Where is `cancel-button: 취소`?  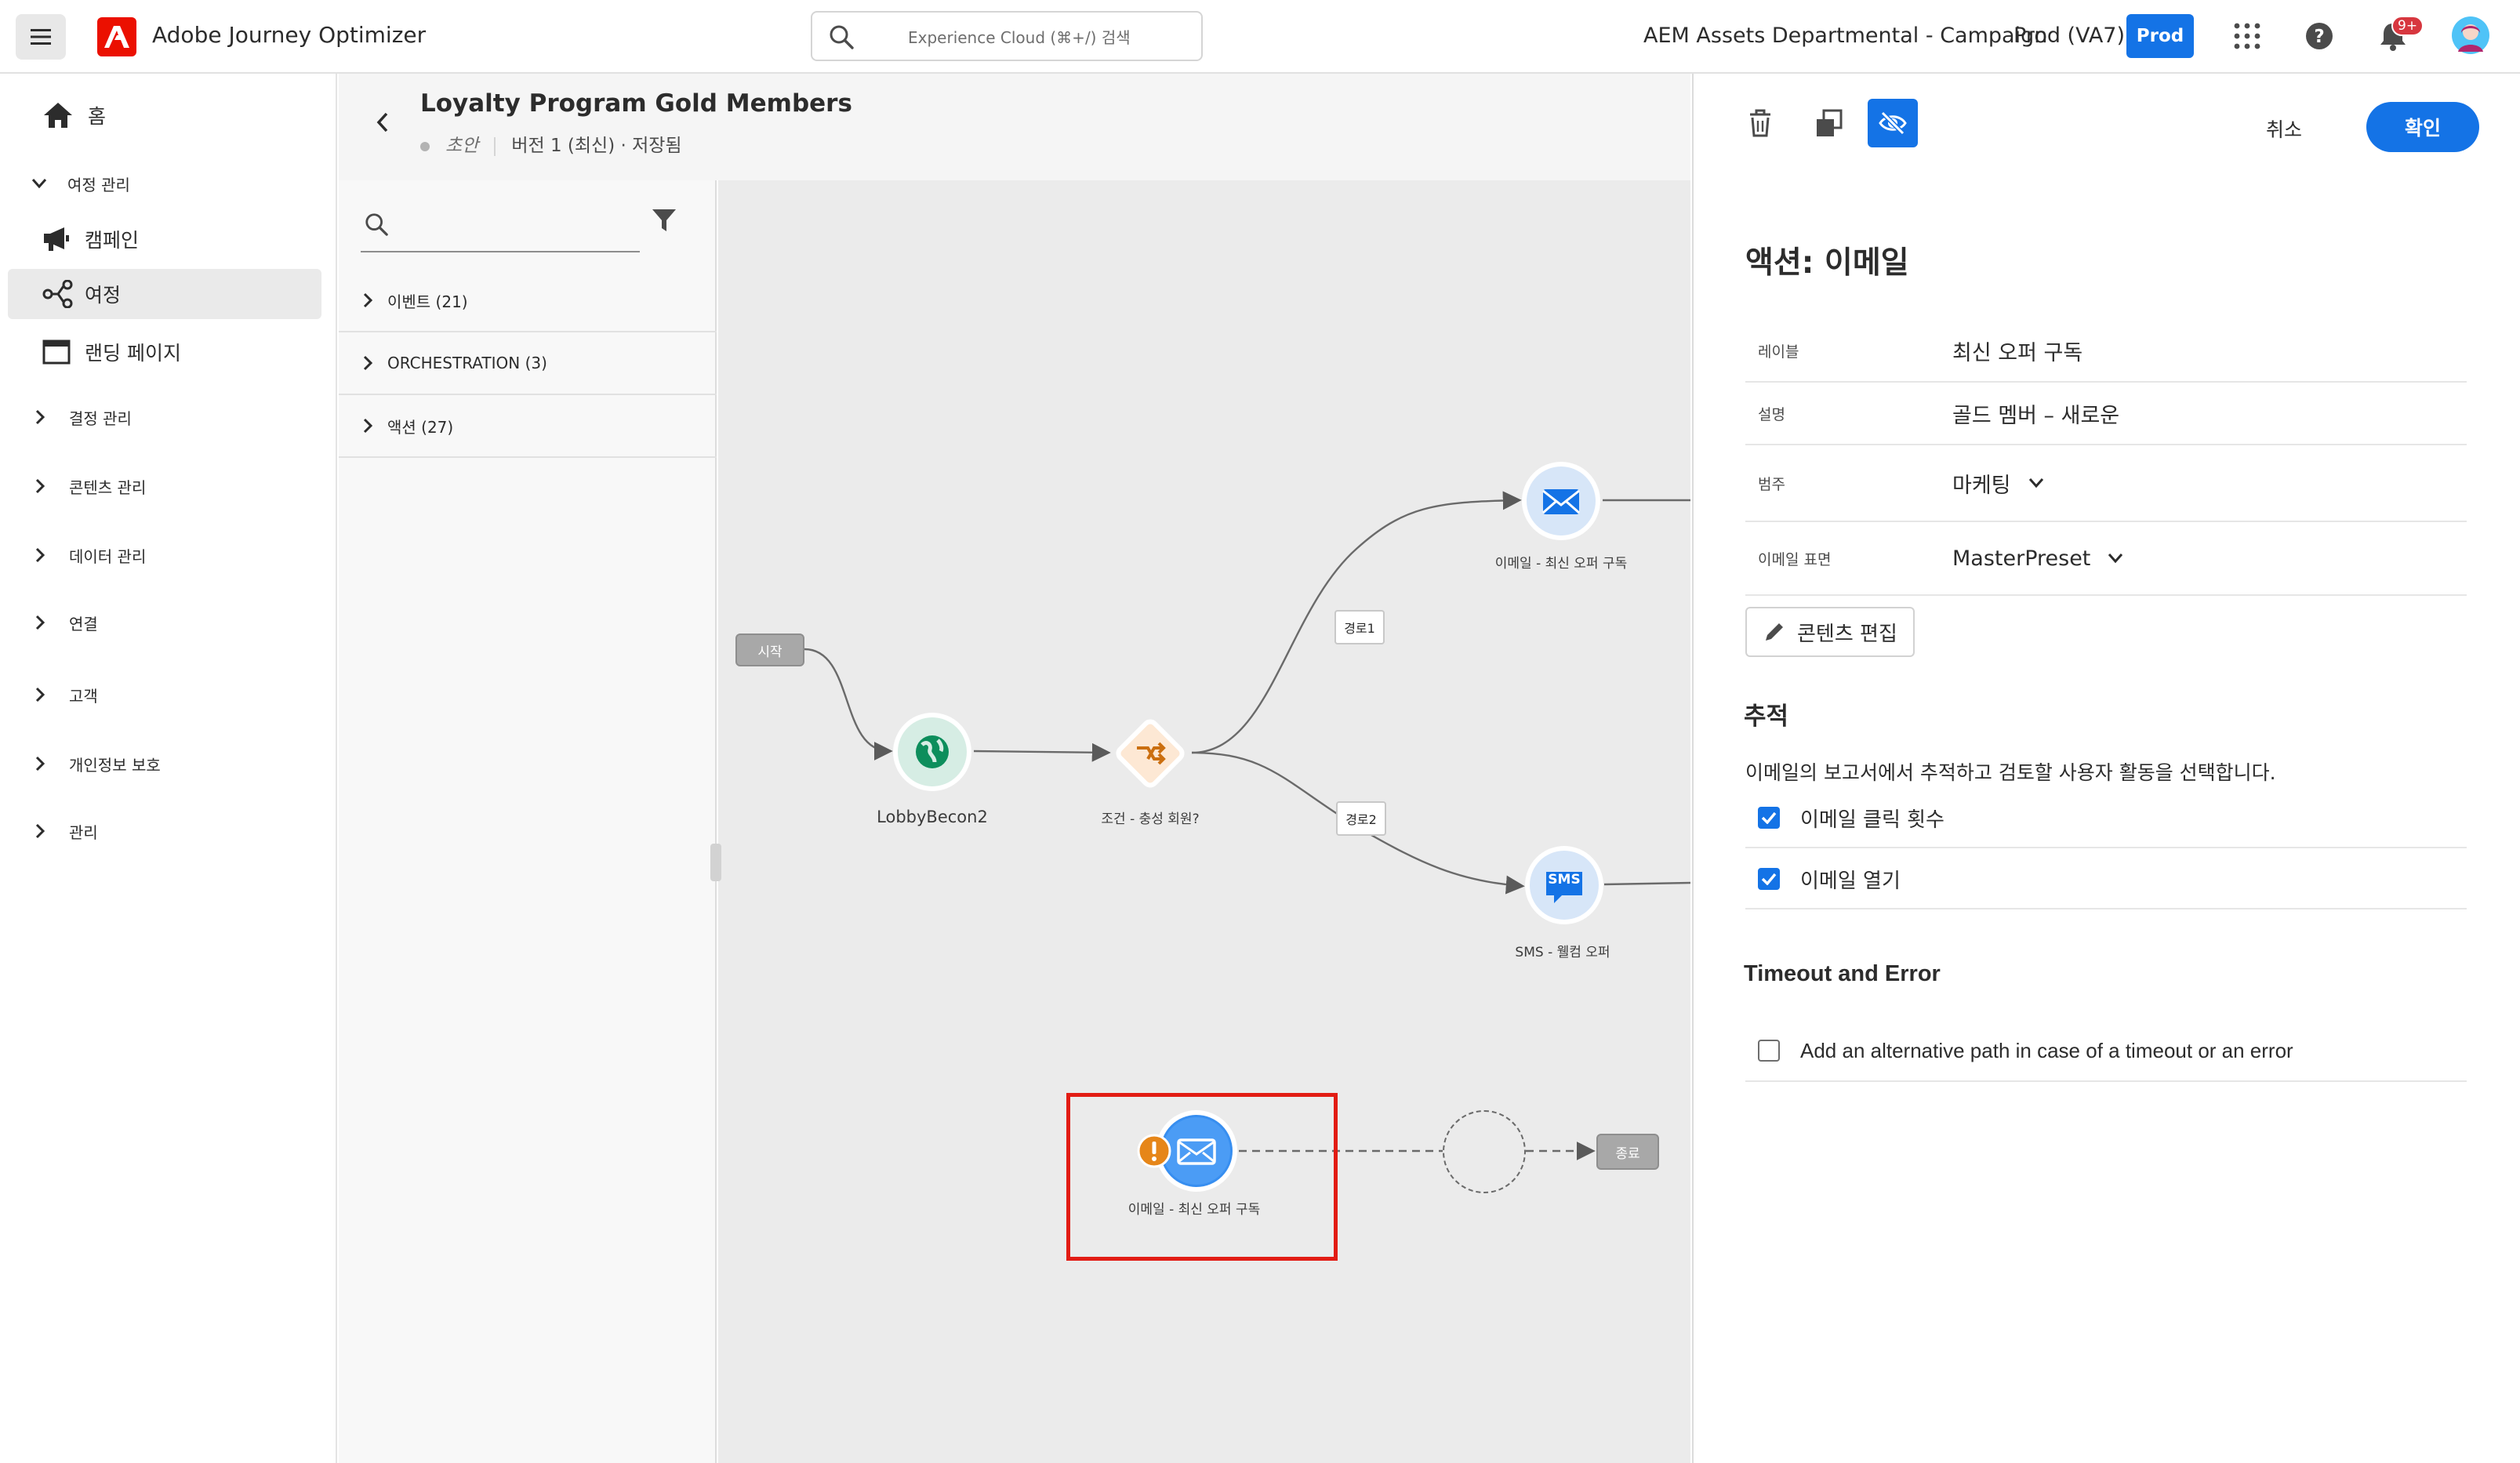
cancel-button: 취소 is located at coordinates (2284, 128).